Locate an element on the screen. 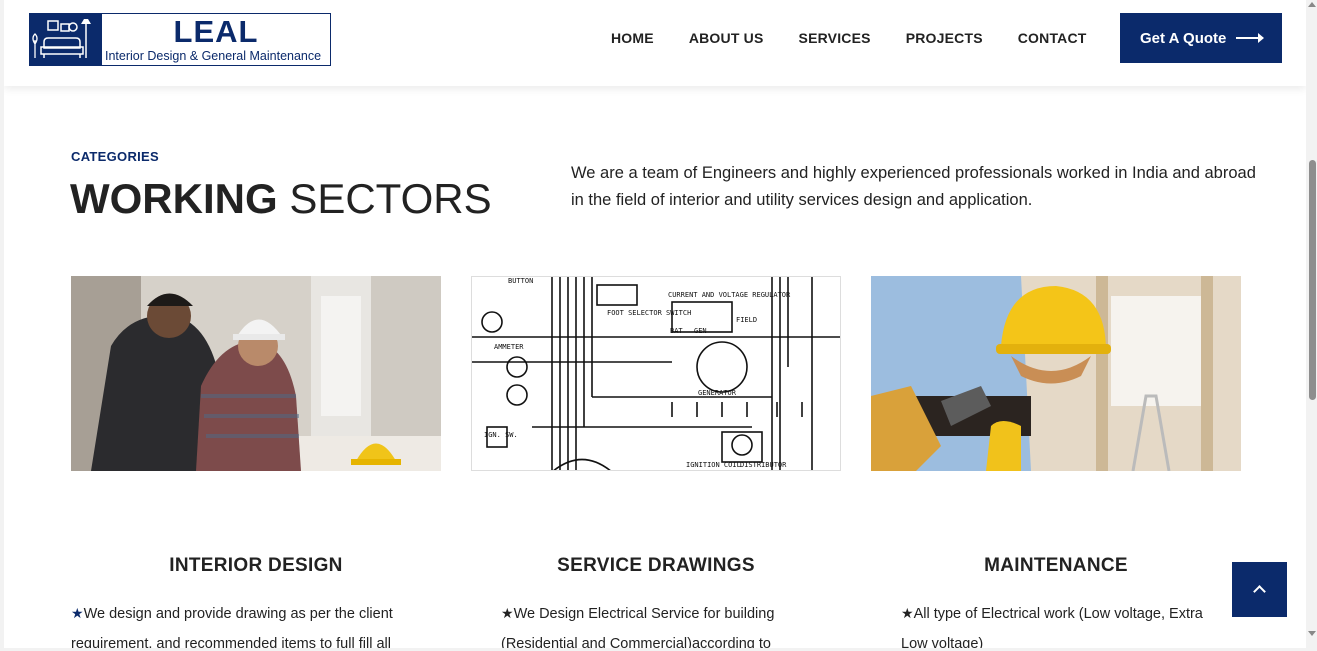 This screenshot has width=1317, height=651. section-heading: WORKING SECTORS is located at coordinates (281, 199).